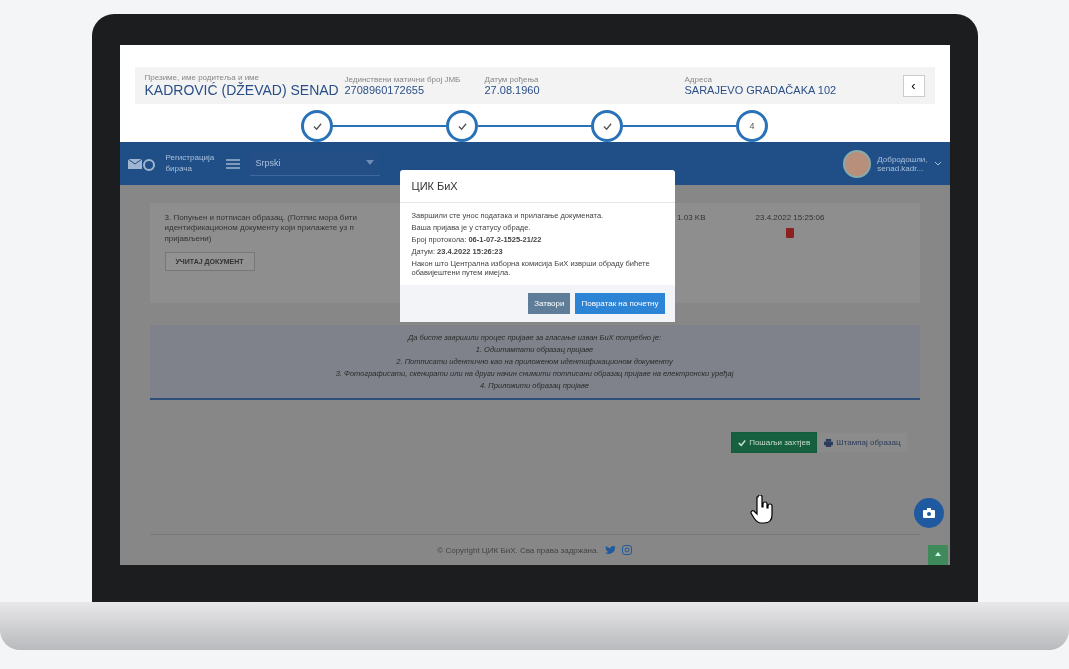 The image size is (1069, 669). What do you see at coordinates (752, 126) in the screenshot?
I see `step-circle: 4` at bounding box center [752, 126].